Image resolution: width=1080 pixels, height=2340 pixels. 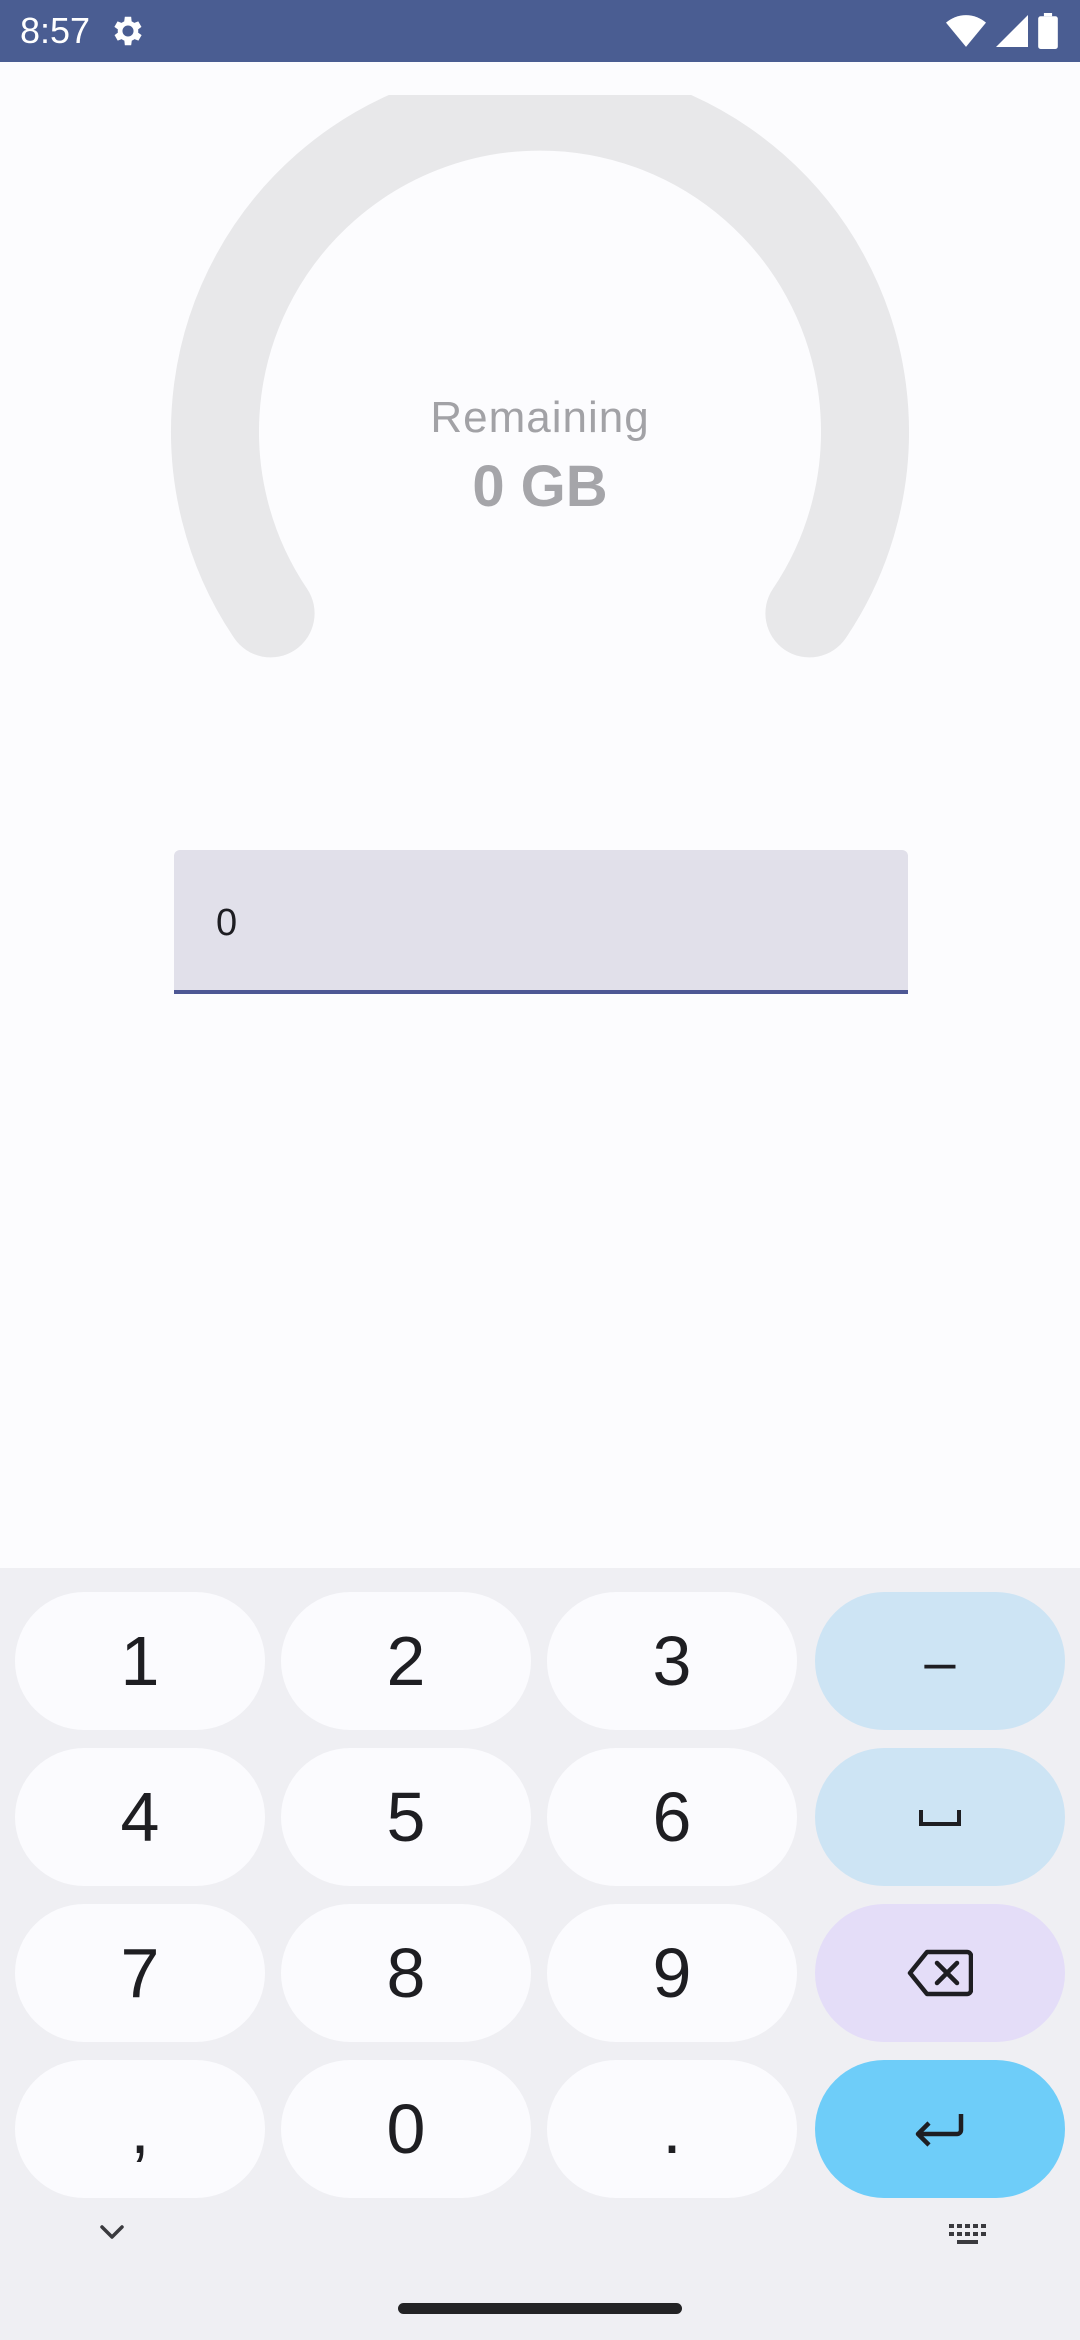 What do you see at coordinates (970, 2235) in the screenshot?
I see `keyboard-icon` at bounding box center [970, 2235].